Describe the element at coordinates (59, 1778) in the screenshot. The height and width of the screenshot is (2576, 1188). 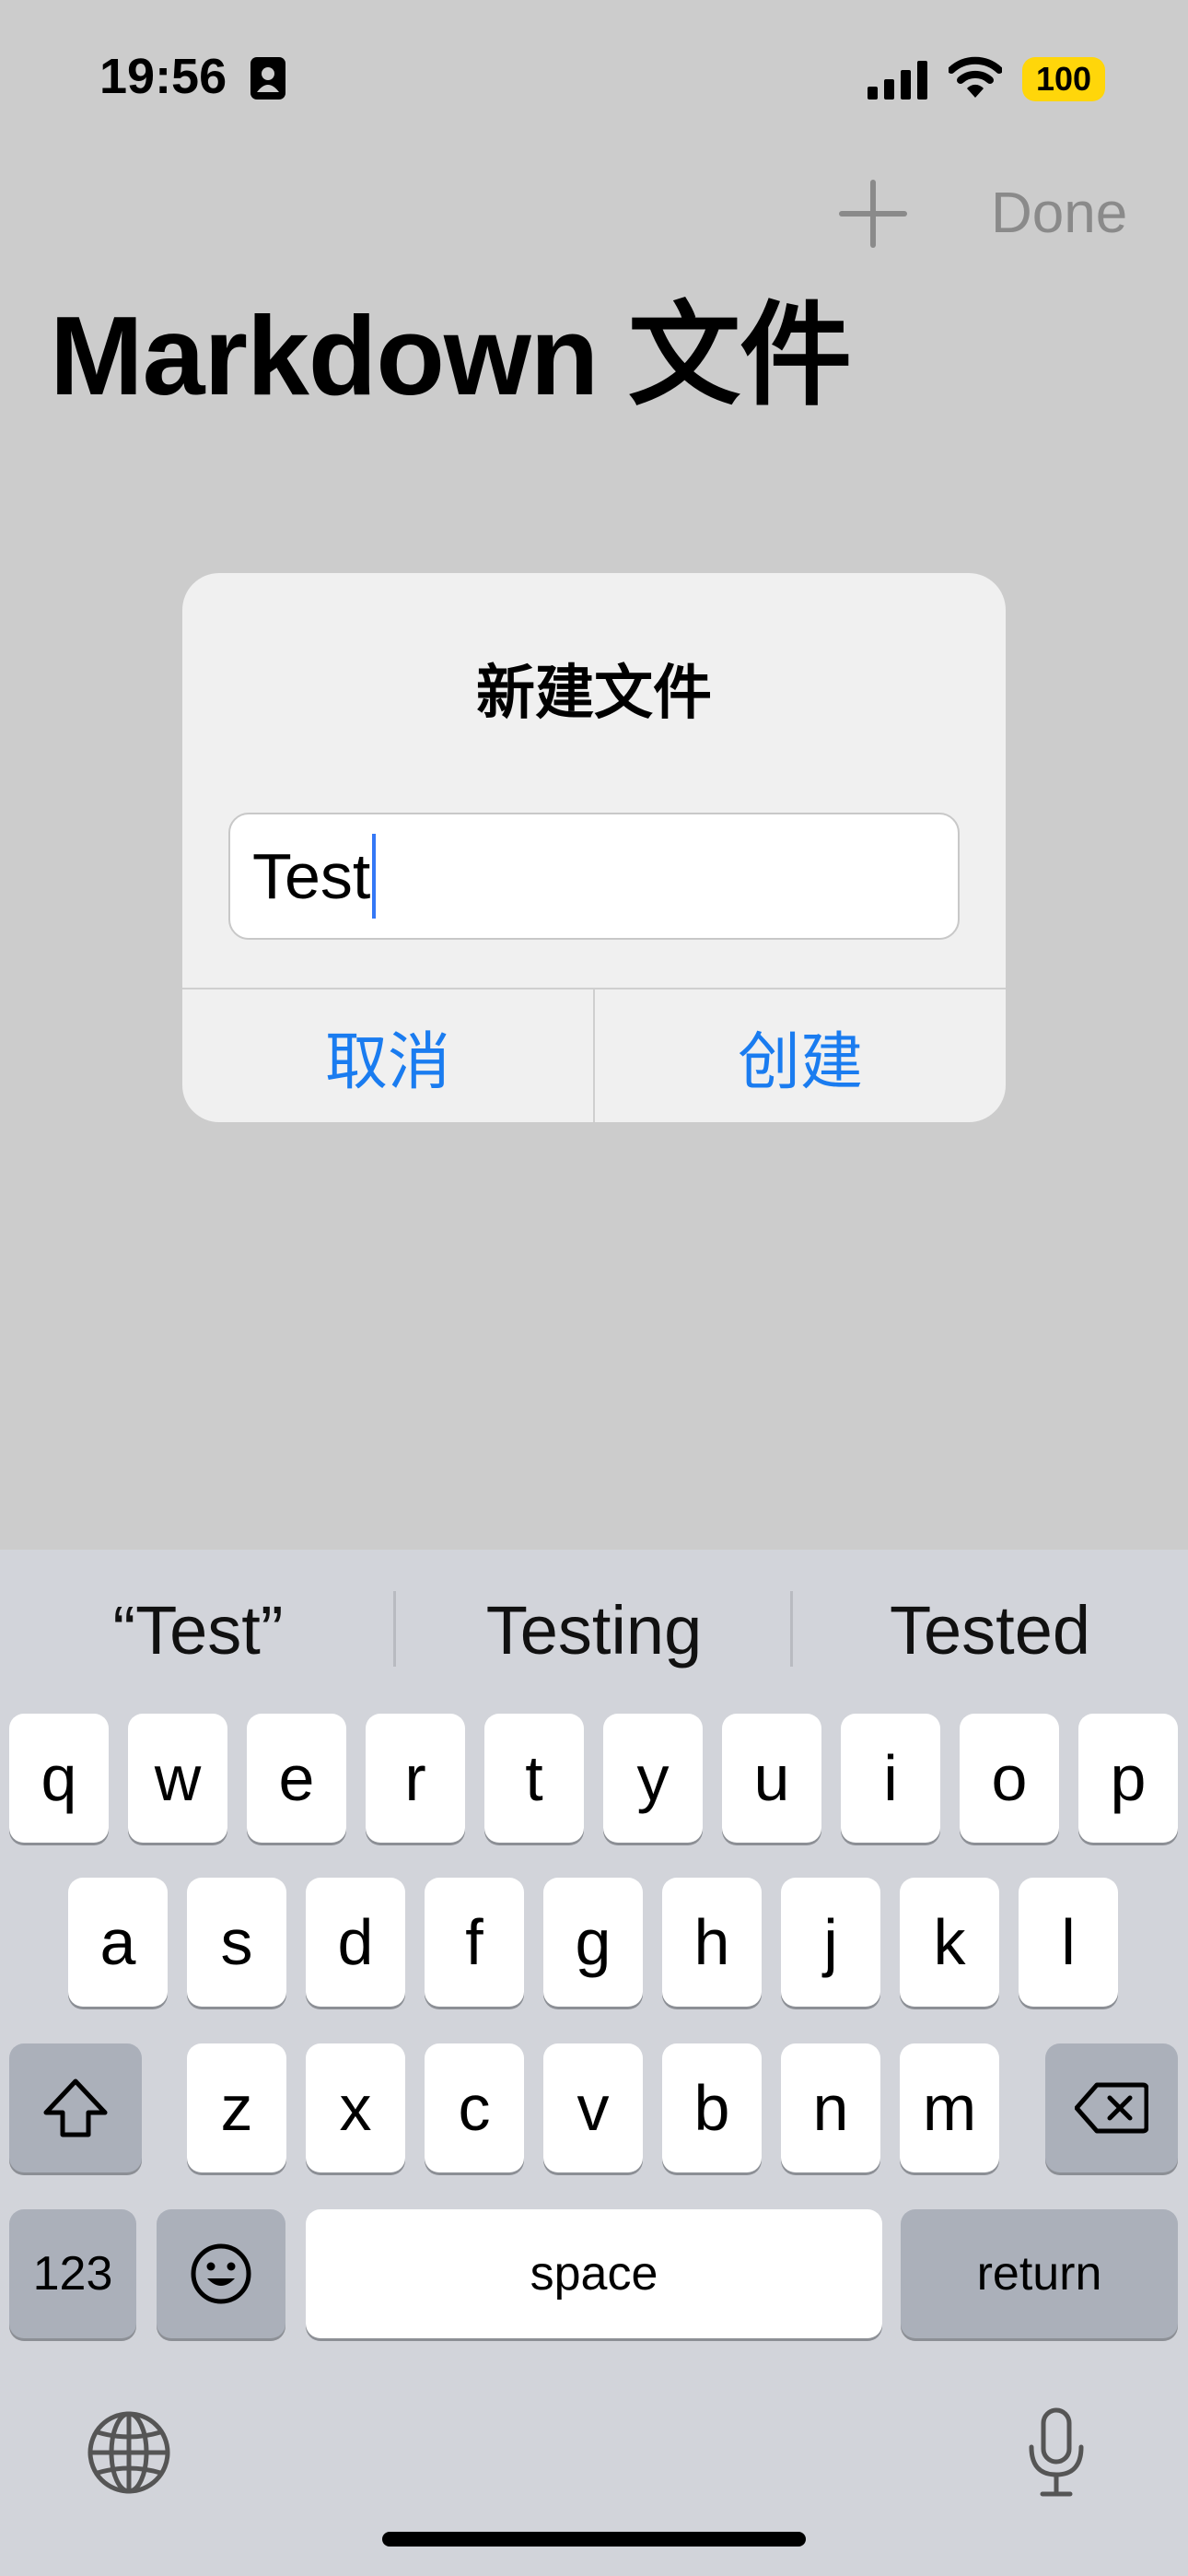
I see `key-q: q` at that location.